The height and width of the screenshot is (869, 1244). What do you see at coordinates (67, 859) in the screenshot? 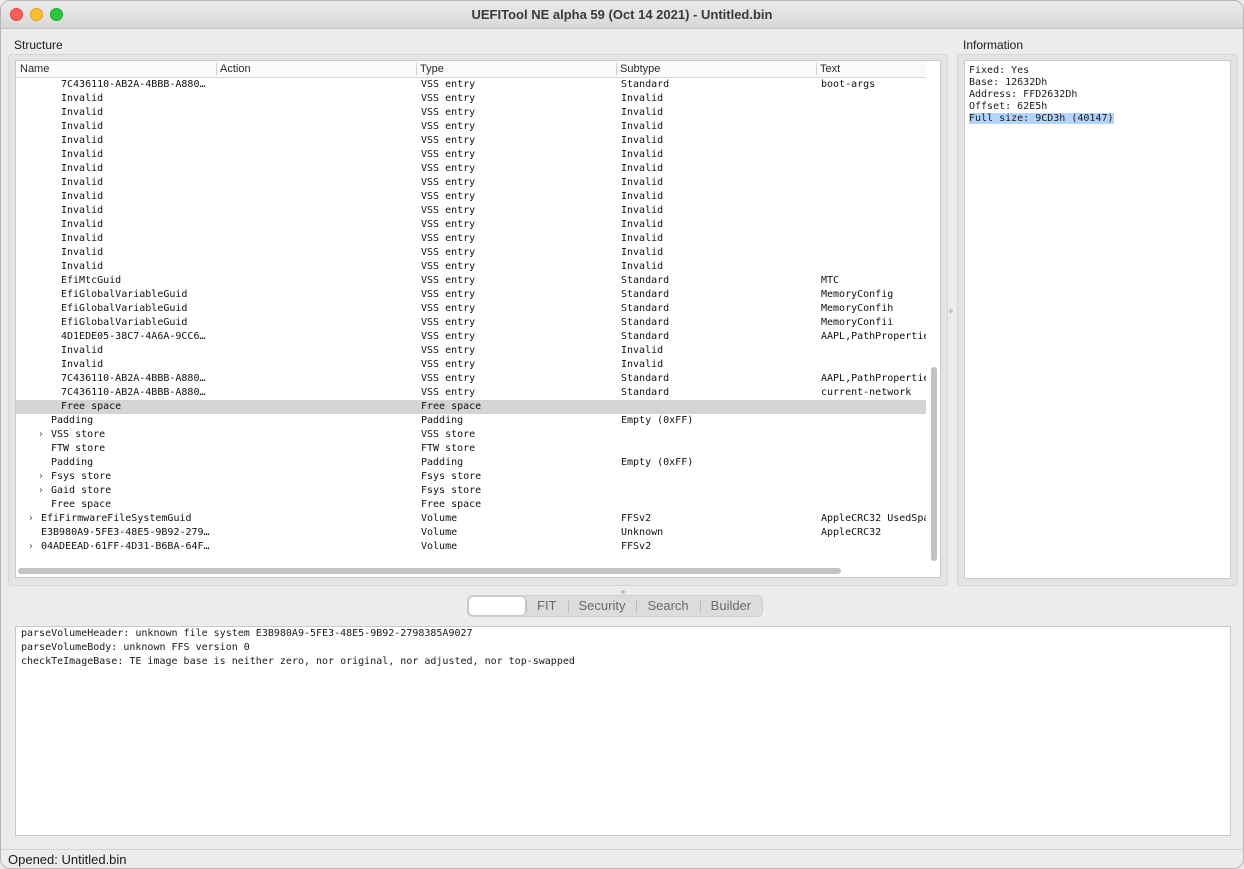
I see `status-text: Opened: Untitled.bin` at bounding box center [67, 859].